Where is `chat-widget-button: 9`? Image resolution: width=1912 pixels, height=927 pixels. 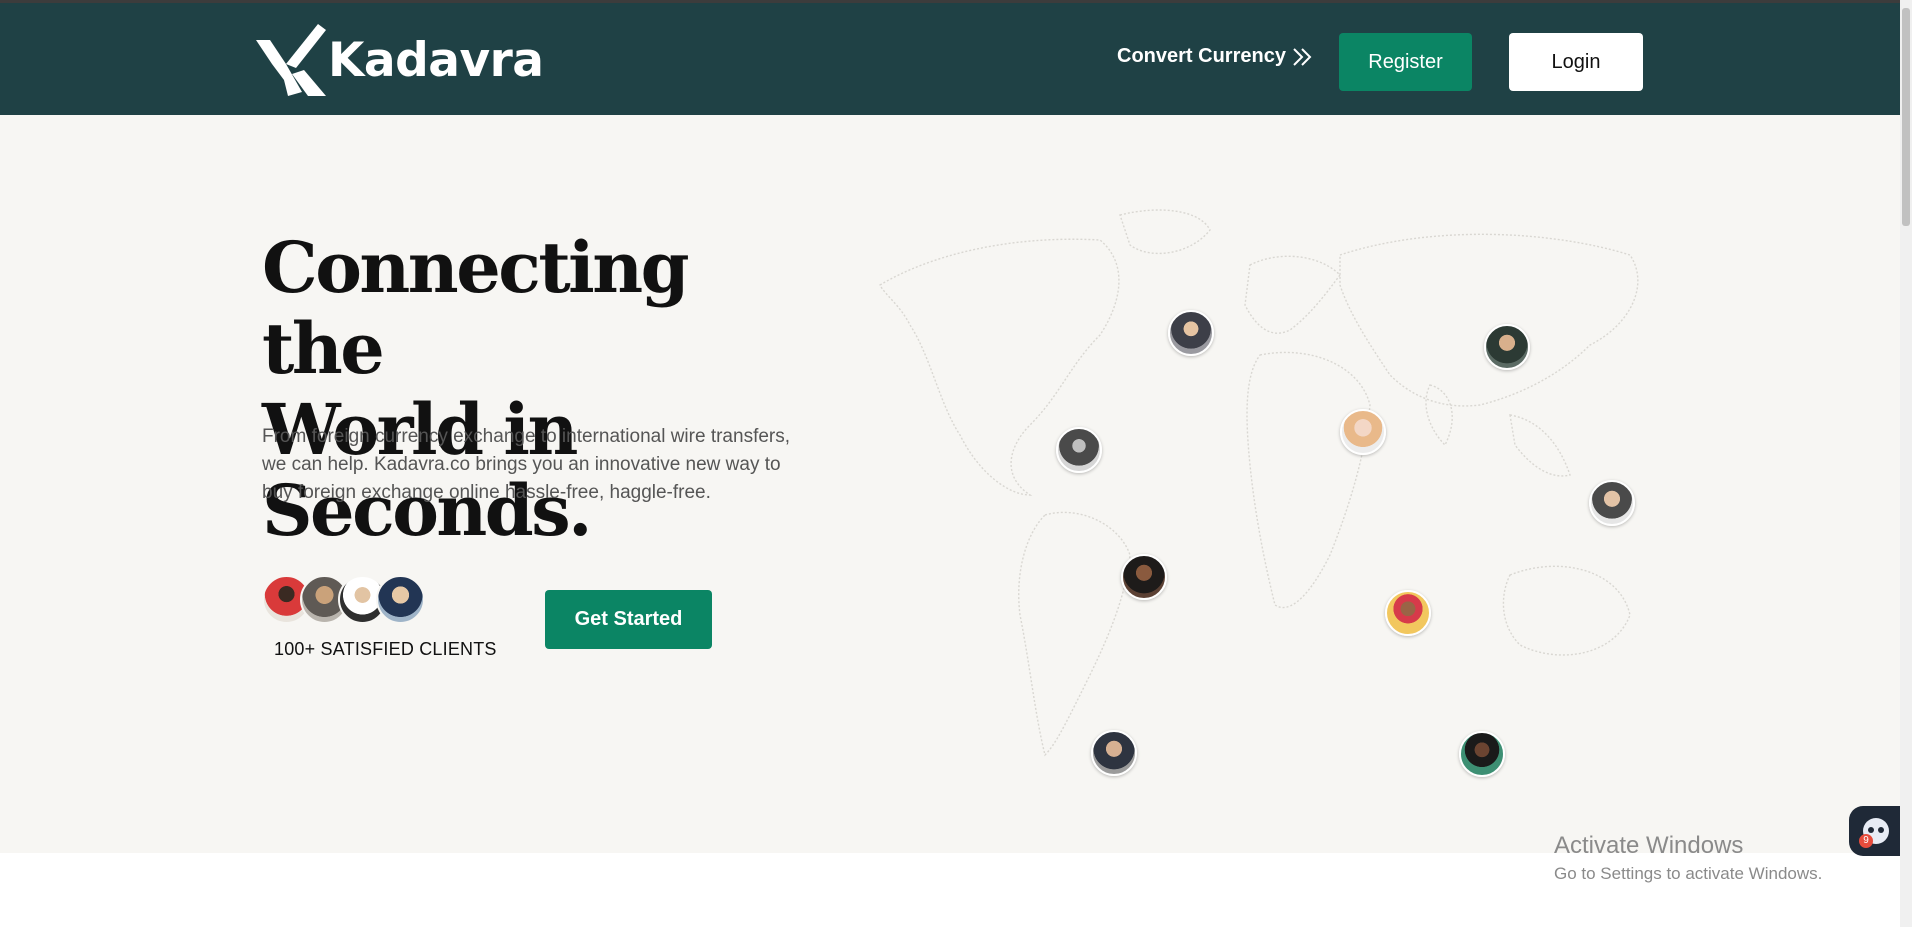 chat-widget-button: 9 is located at coordinates (1874, 831).